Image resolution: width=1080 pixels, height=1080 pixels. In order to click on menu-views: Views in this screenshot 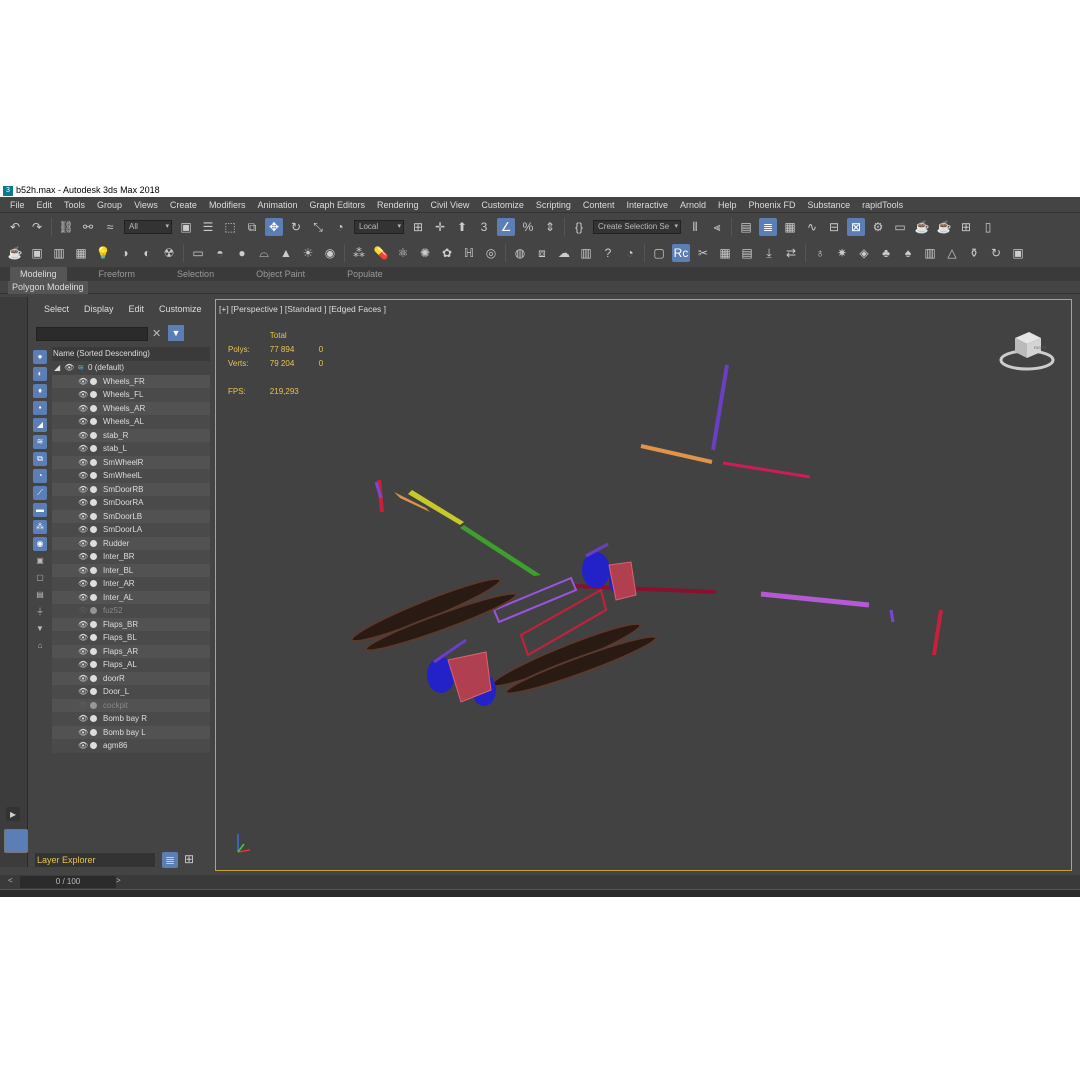, I will do `click(146, 205)`.